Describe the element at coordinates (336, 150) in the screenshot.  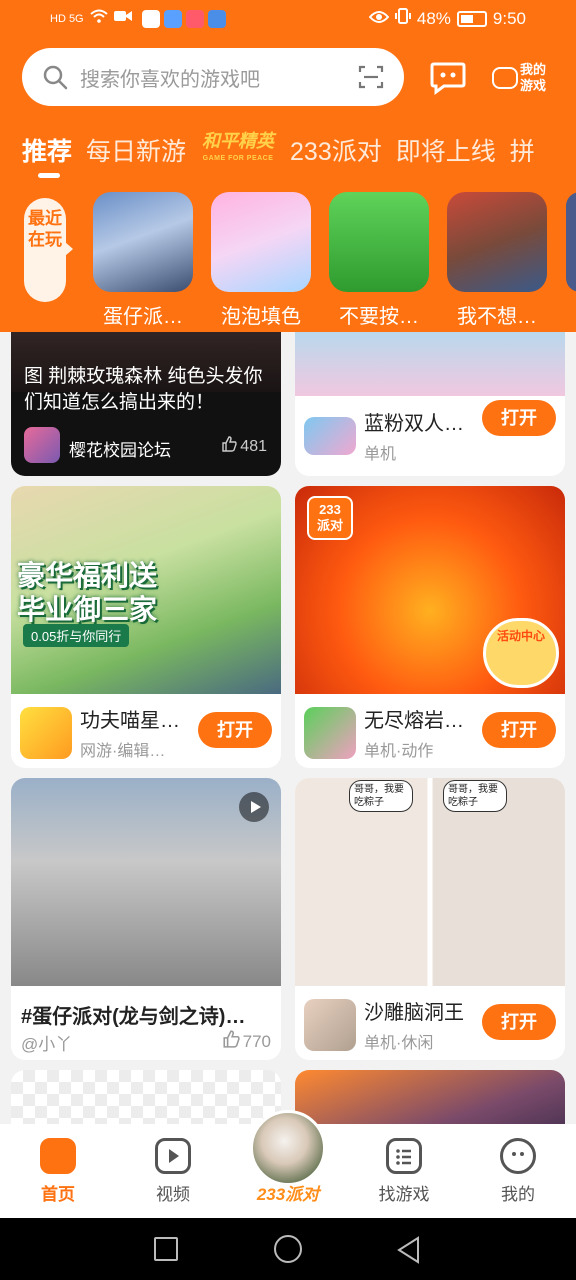
I see `tab-233-party: 233派对` at that location.